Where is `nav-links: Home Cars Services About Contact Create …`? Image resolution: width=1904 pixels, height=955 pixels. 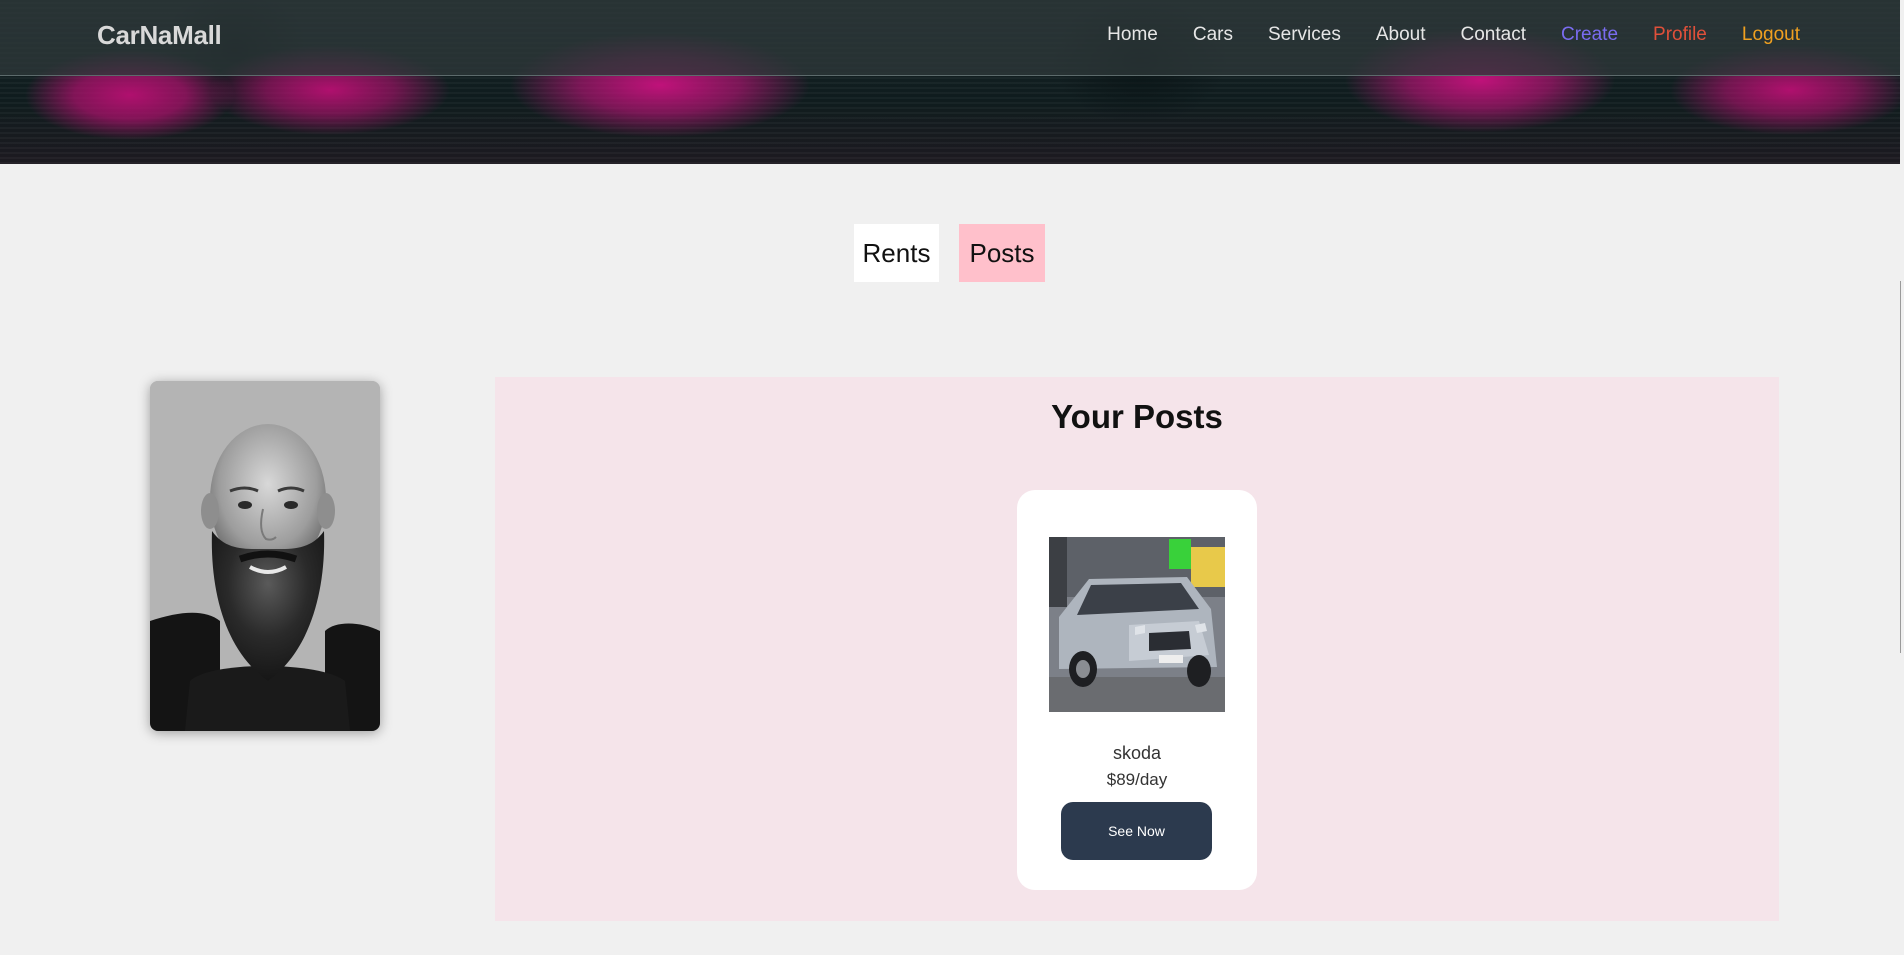
nav-links: Home Cars Services About Contact Create … is located at coordinates (1436, 35).